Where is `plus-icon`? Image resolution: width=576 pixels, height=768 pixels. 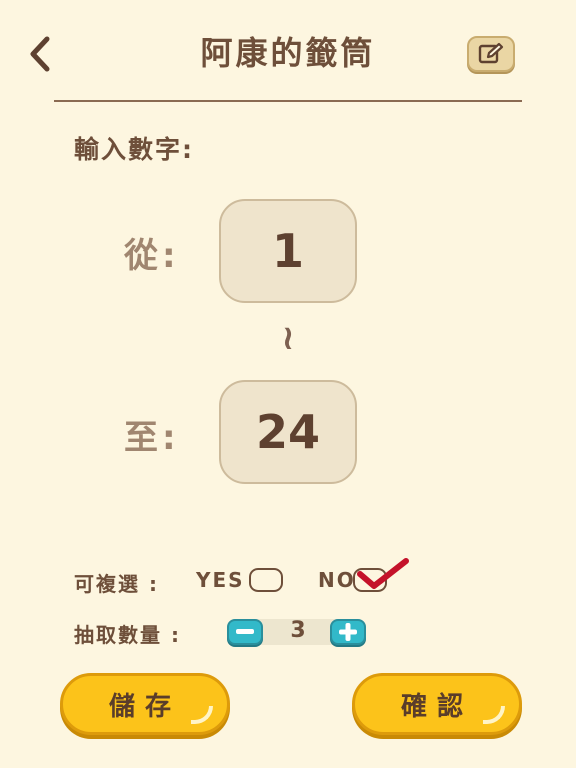 plus-icon is located at coordinates (348, 632).